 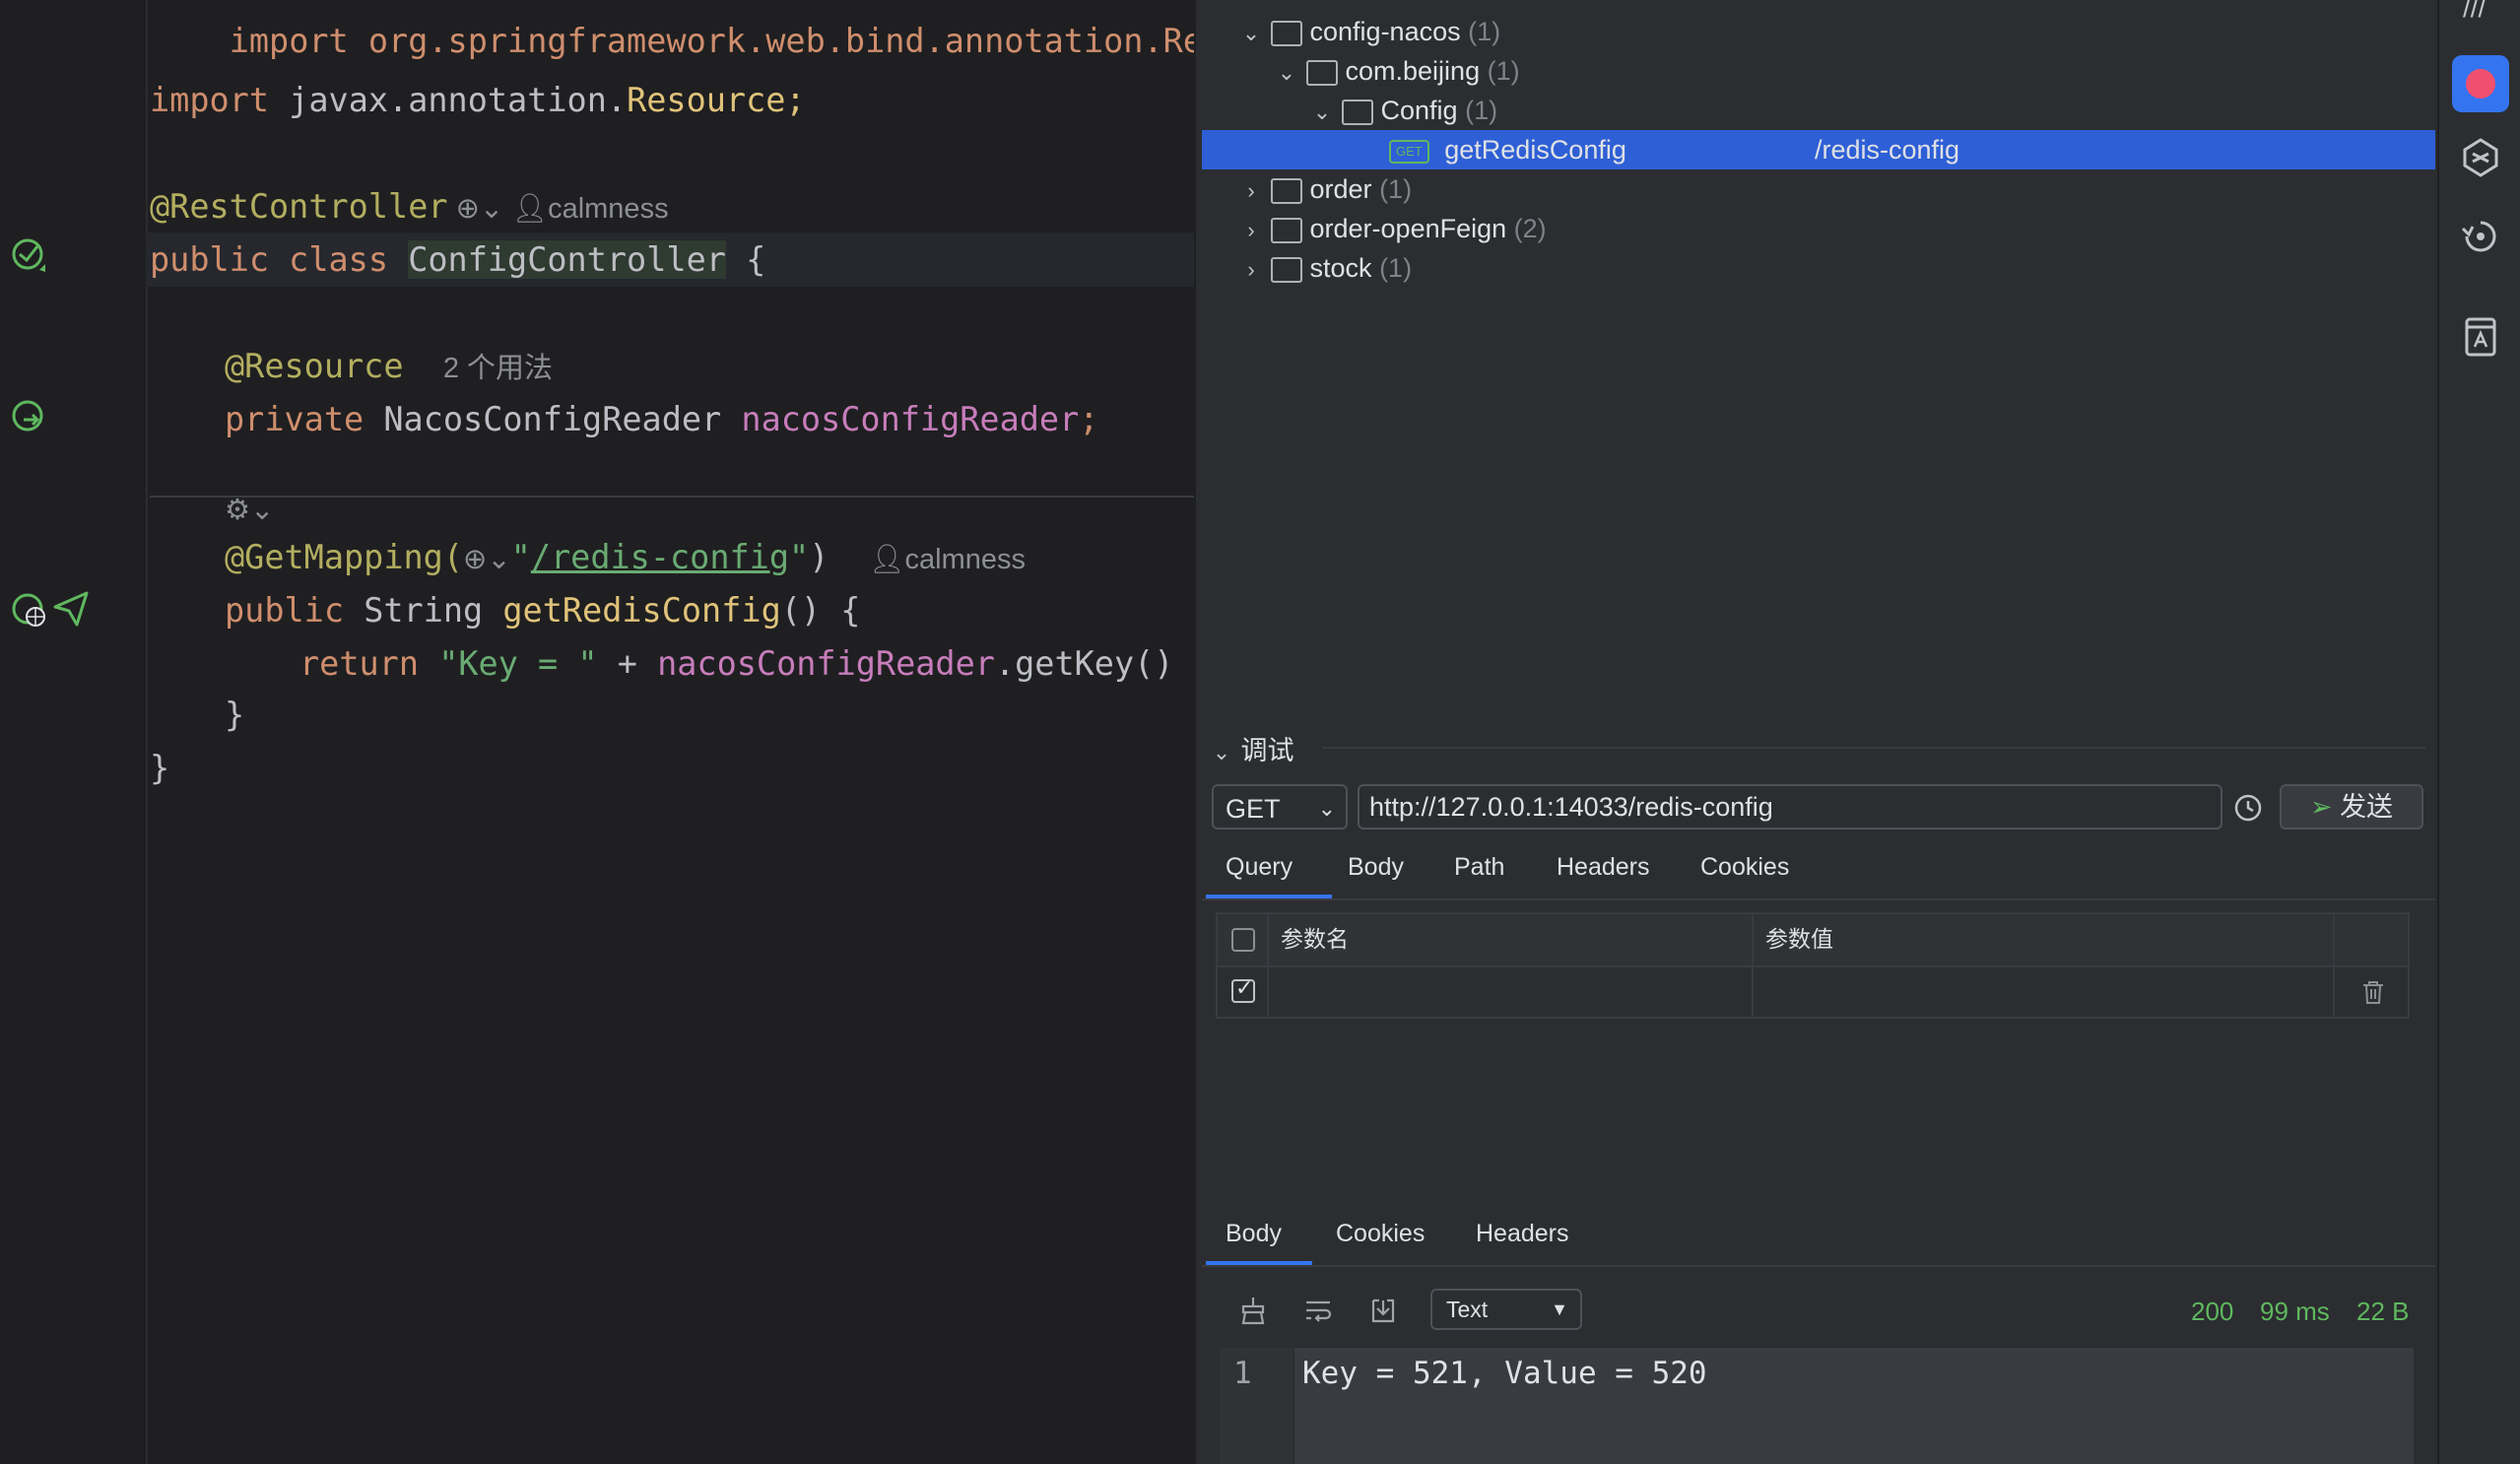 I want to click on module-folder-icon, so click(x=1286, y=33).